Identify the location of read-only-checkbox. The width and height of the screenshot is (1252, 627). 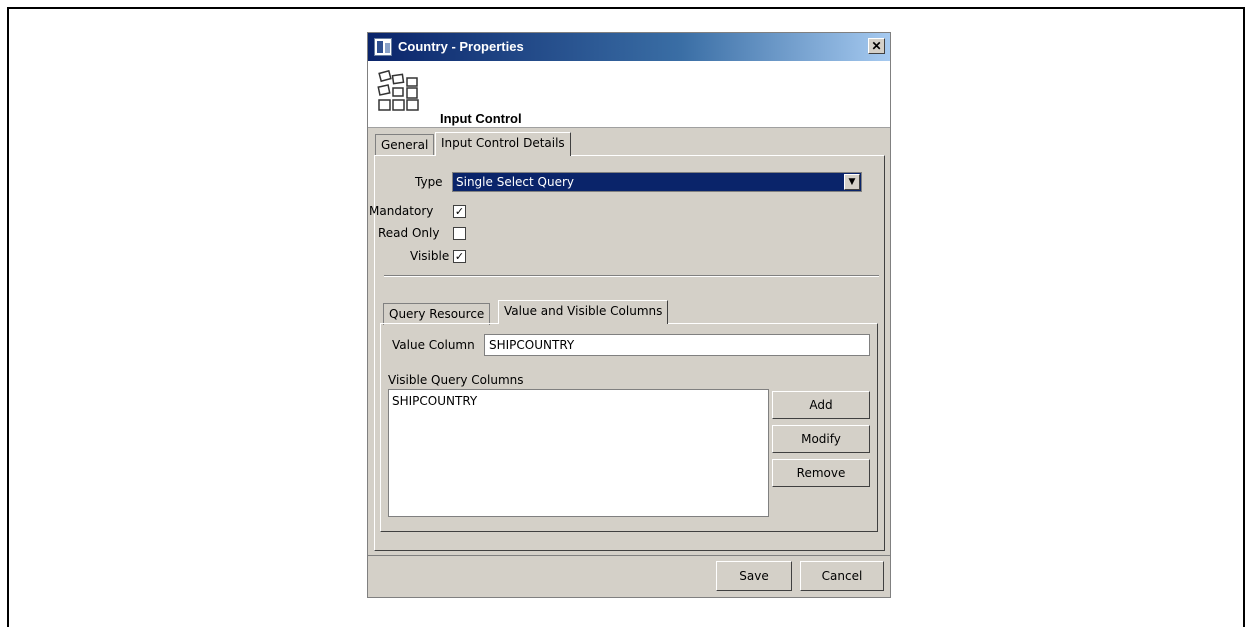
(459, 233).